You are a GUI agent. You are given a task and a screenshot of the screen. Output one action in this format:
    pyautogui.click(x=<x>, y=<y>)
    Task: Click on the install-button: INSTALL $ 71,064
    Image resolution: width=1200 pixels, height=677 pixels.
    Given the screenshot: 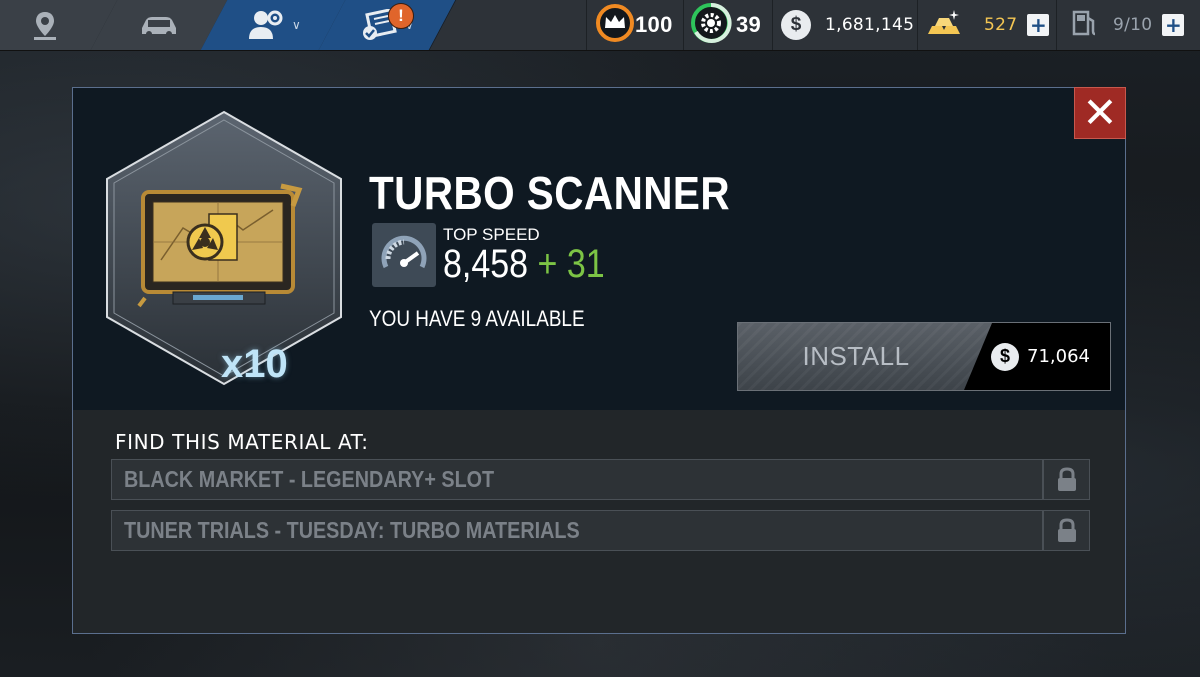 What is the action you would take?
    pyautogui.click(x=924, y=356)
    